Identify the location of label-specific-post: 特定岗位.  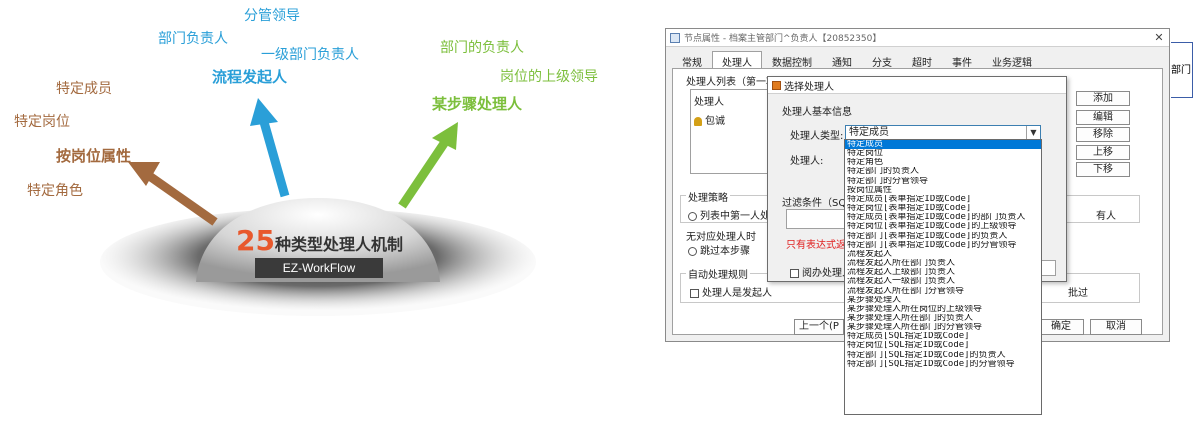
(42, 122).